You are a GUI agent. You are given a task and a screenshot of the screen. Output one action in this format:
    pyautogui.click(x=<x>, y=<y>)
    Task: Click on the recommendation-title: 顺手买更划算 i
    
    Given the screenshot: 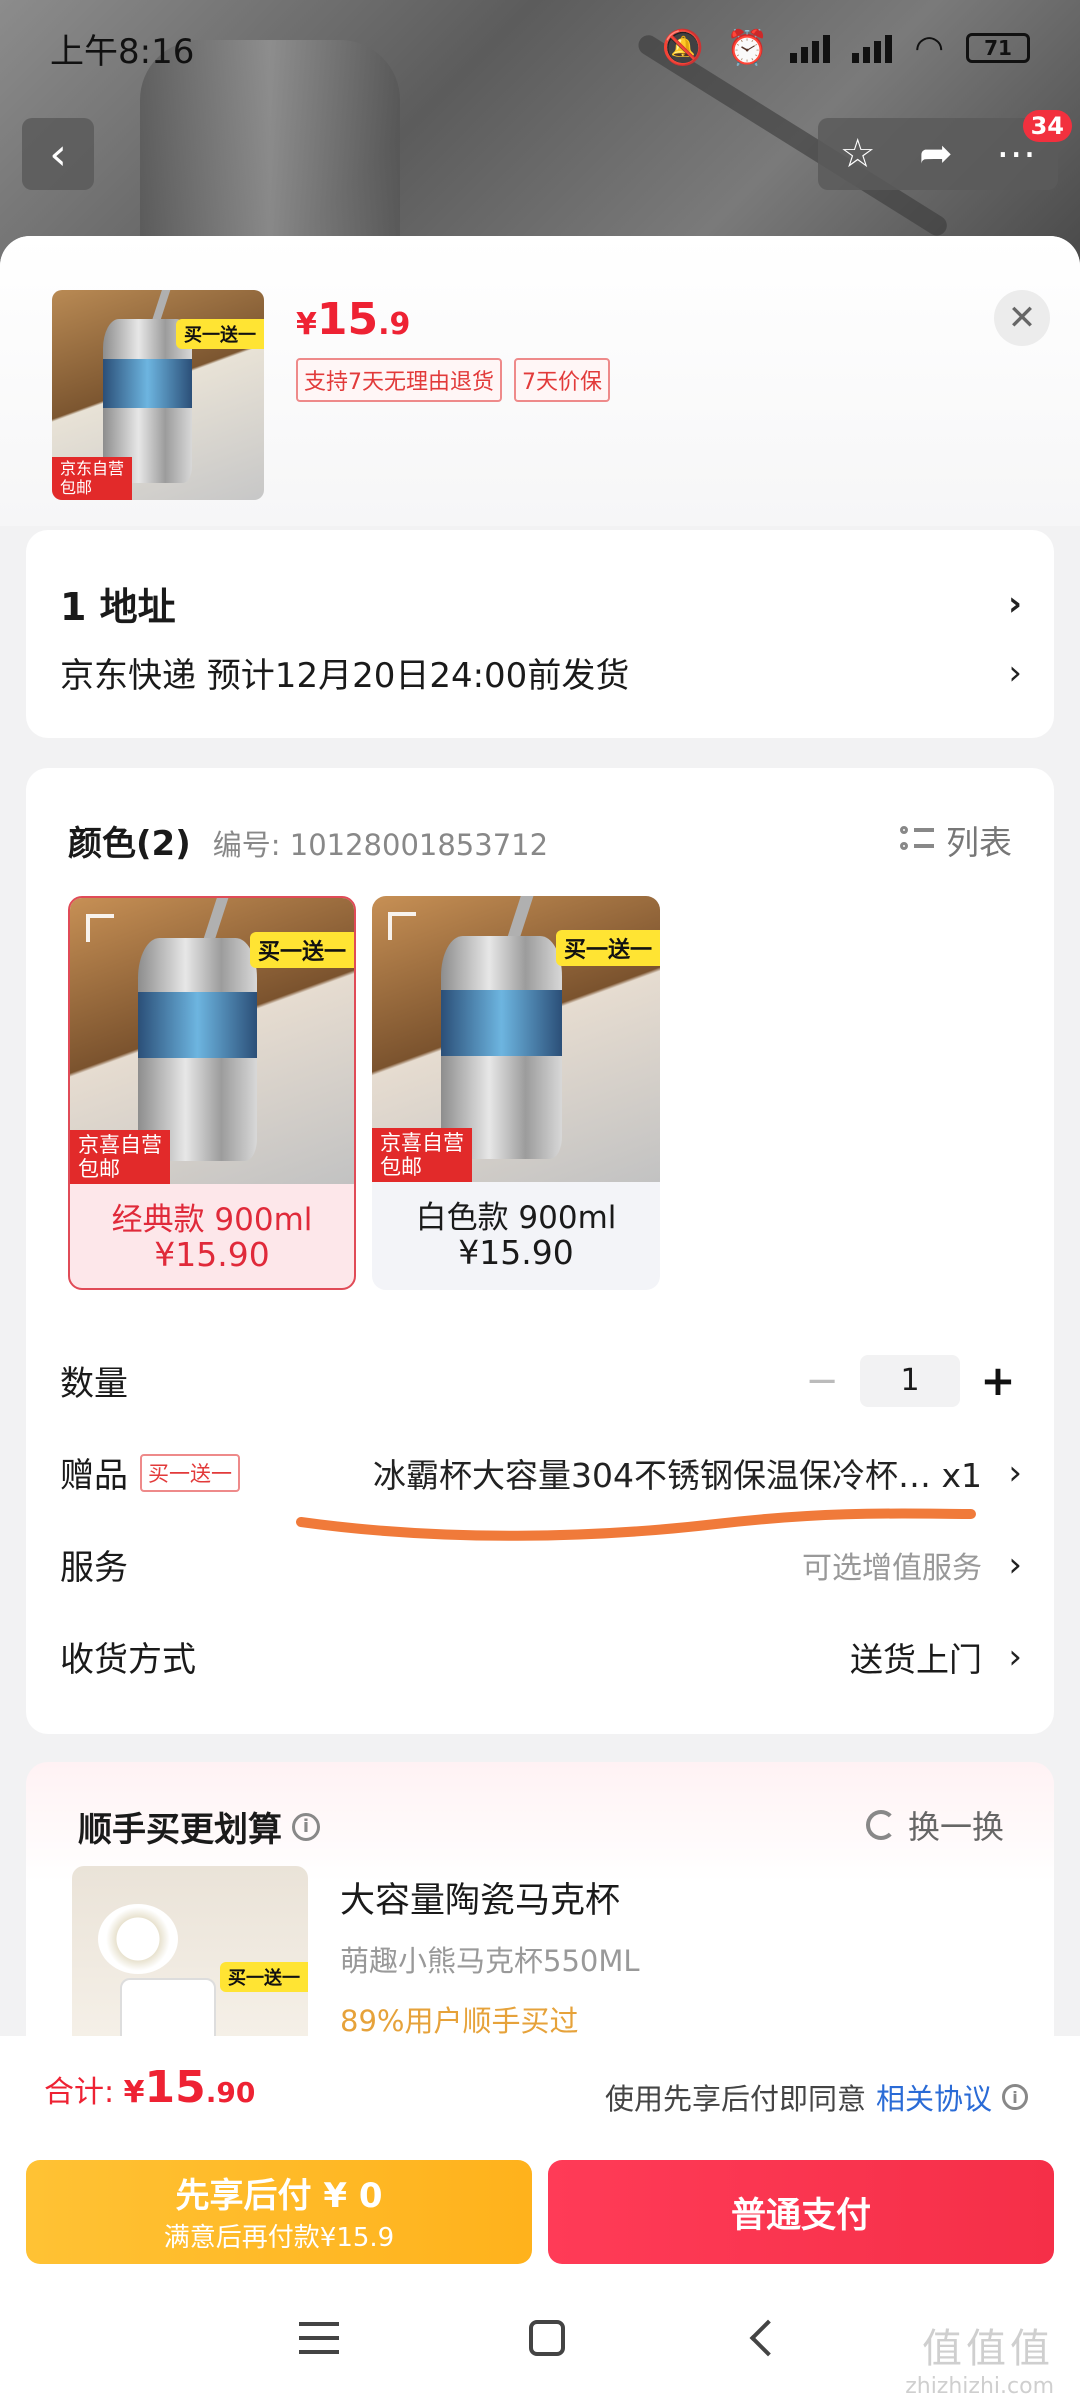 What is the action you would take?
    pyautogui.click(x=199, y=1826)
    